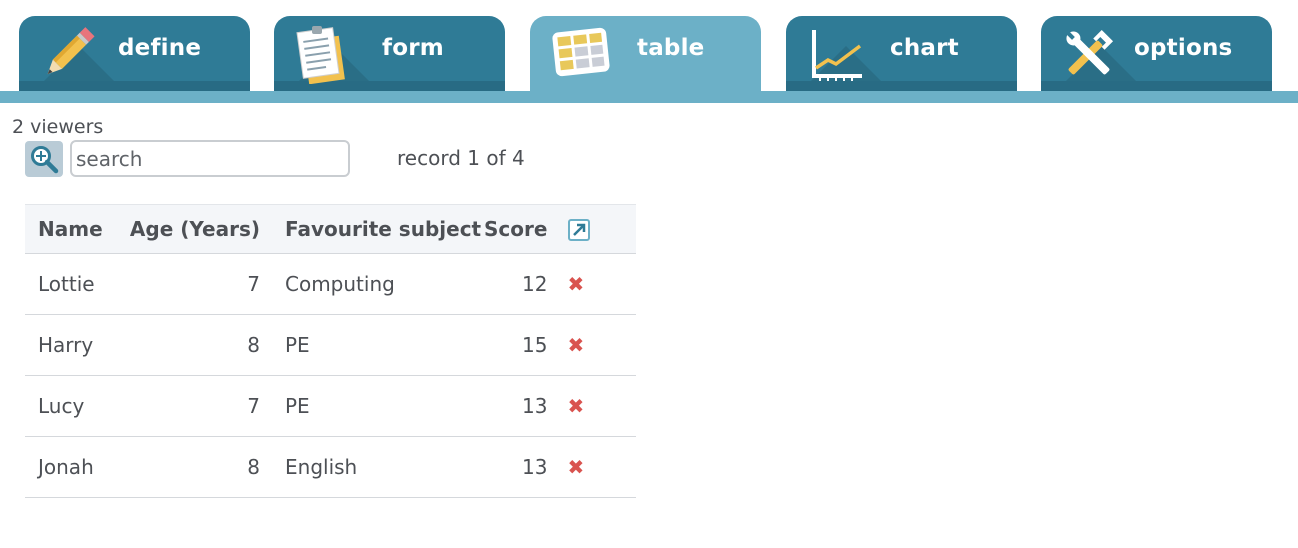  Describe the element at coordinates (66, 284) in the screenshot. I see `cell-name: Lottie` at that location.